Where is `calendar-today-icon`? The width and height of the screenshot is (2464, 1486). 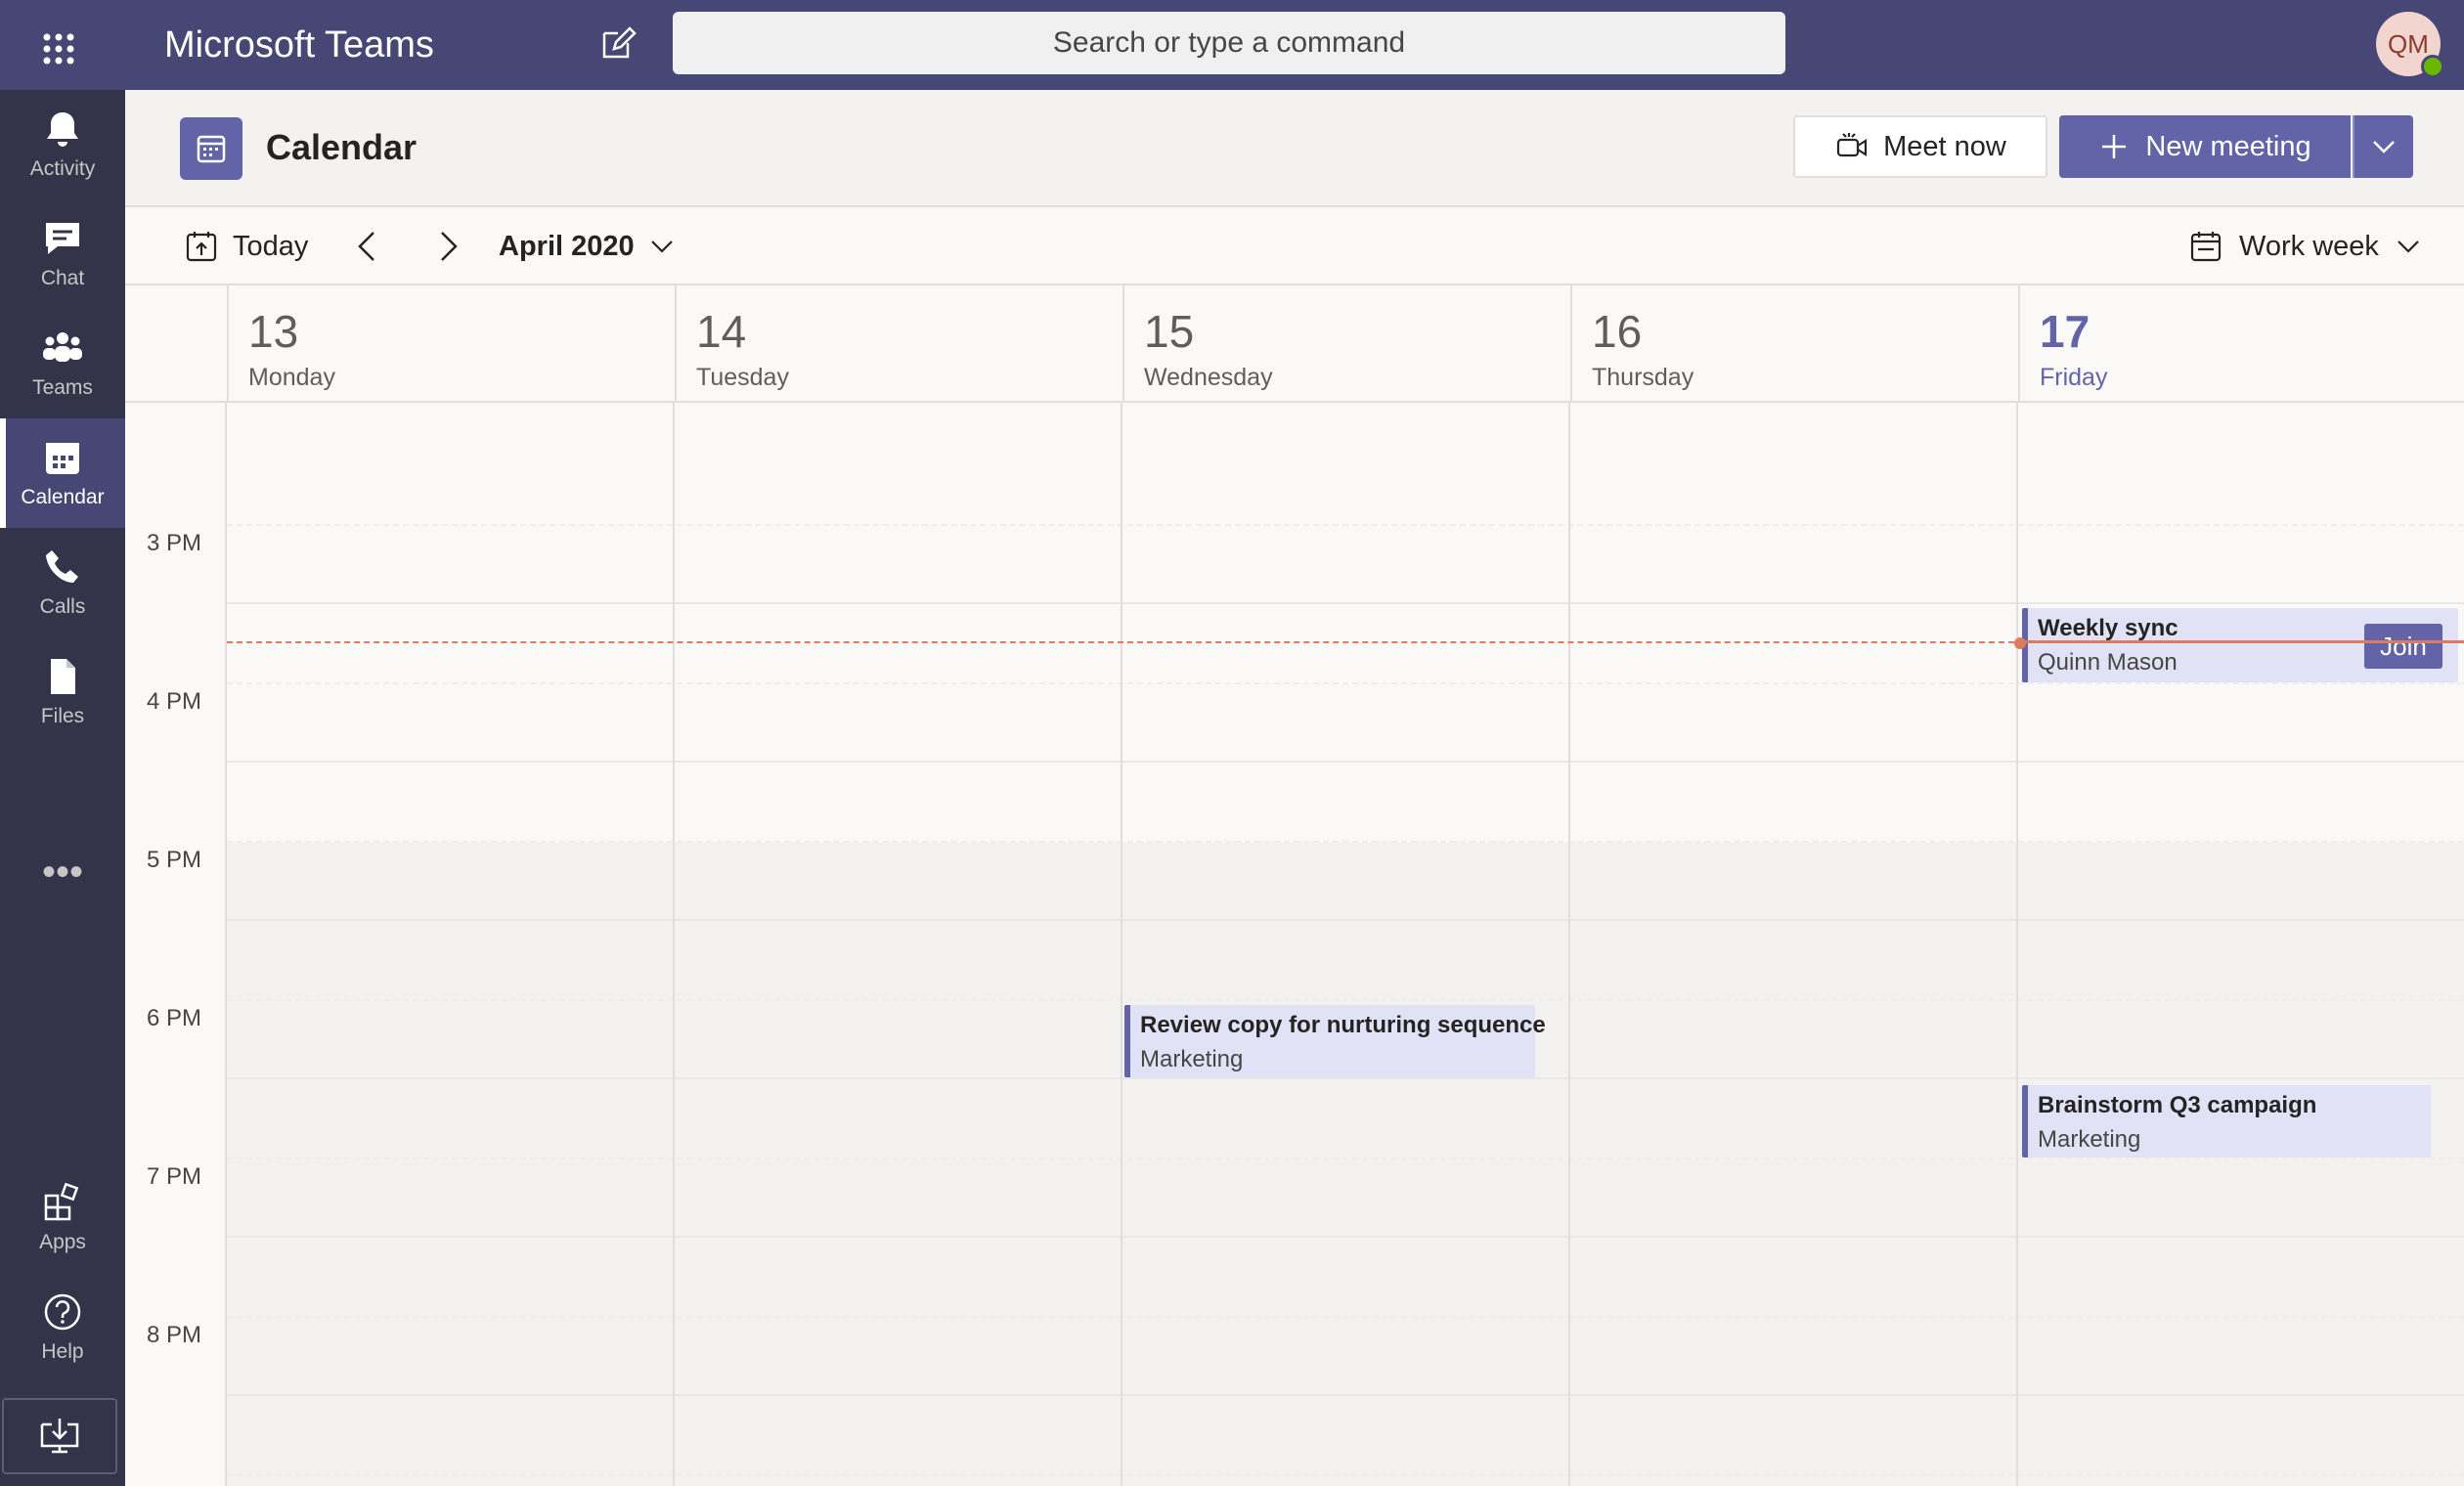 calendar-today-icon is located at coordinates (201, 247).